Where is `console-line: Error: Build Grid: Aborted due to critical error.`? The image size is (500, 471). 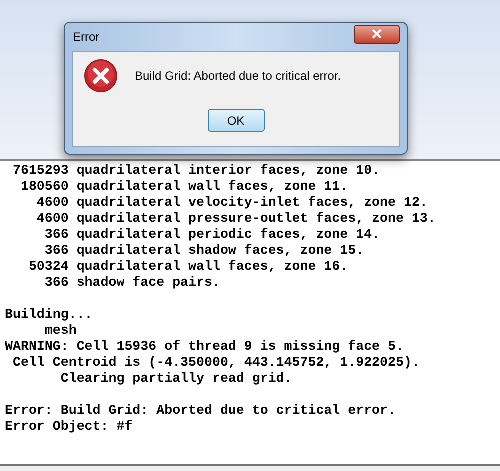 console-line: Error: Build Grid: Aborted due to critical error. is located at coordinates (200, 411).